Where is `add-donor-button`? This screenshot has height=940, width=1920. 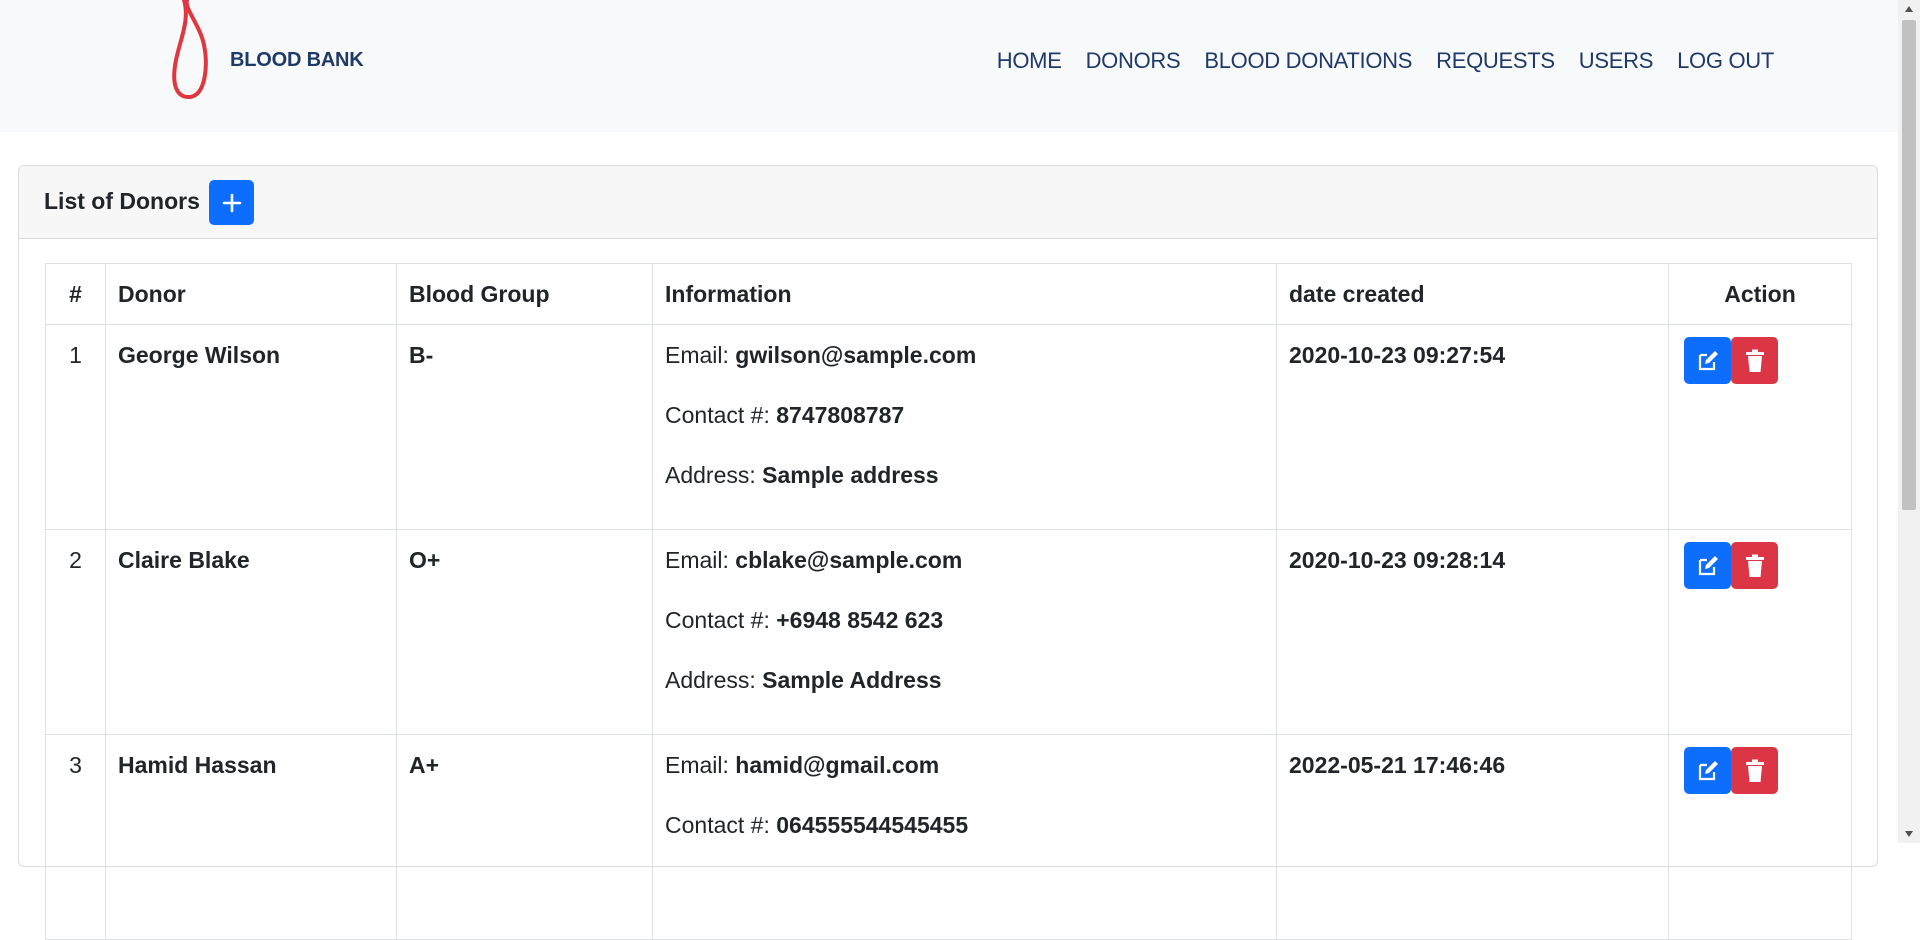 add-donor-button is located at coordinates (231, 202).